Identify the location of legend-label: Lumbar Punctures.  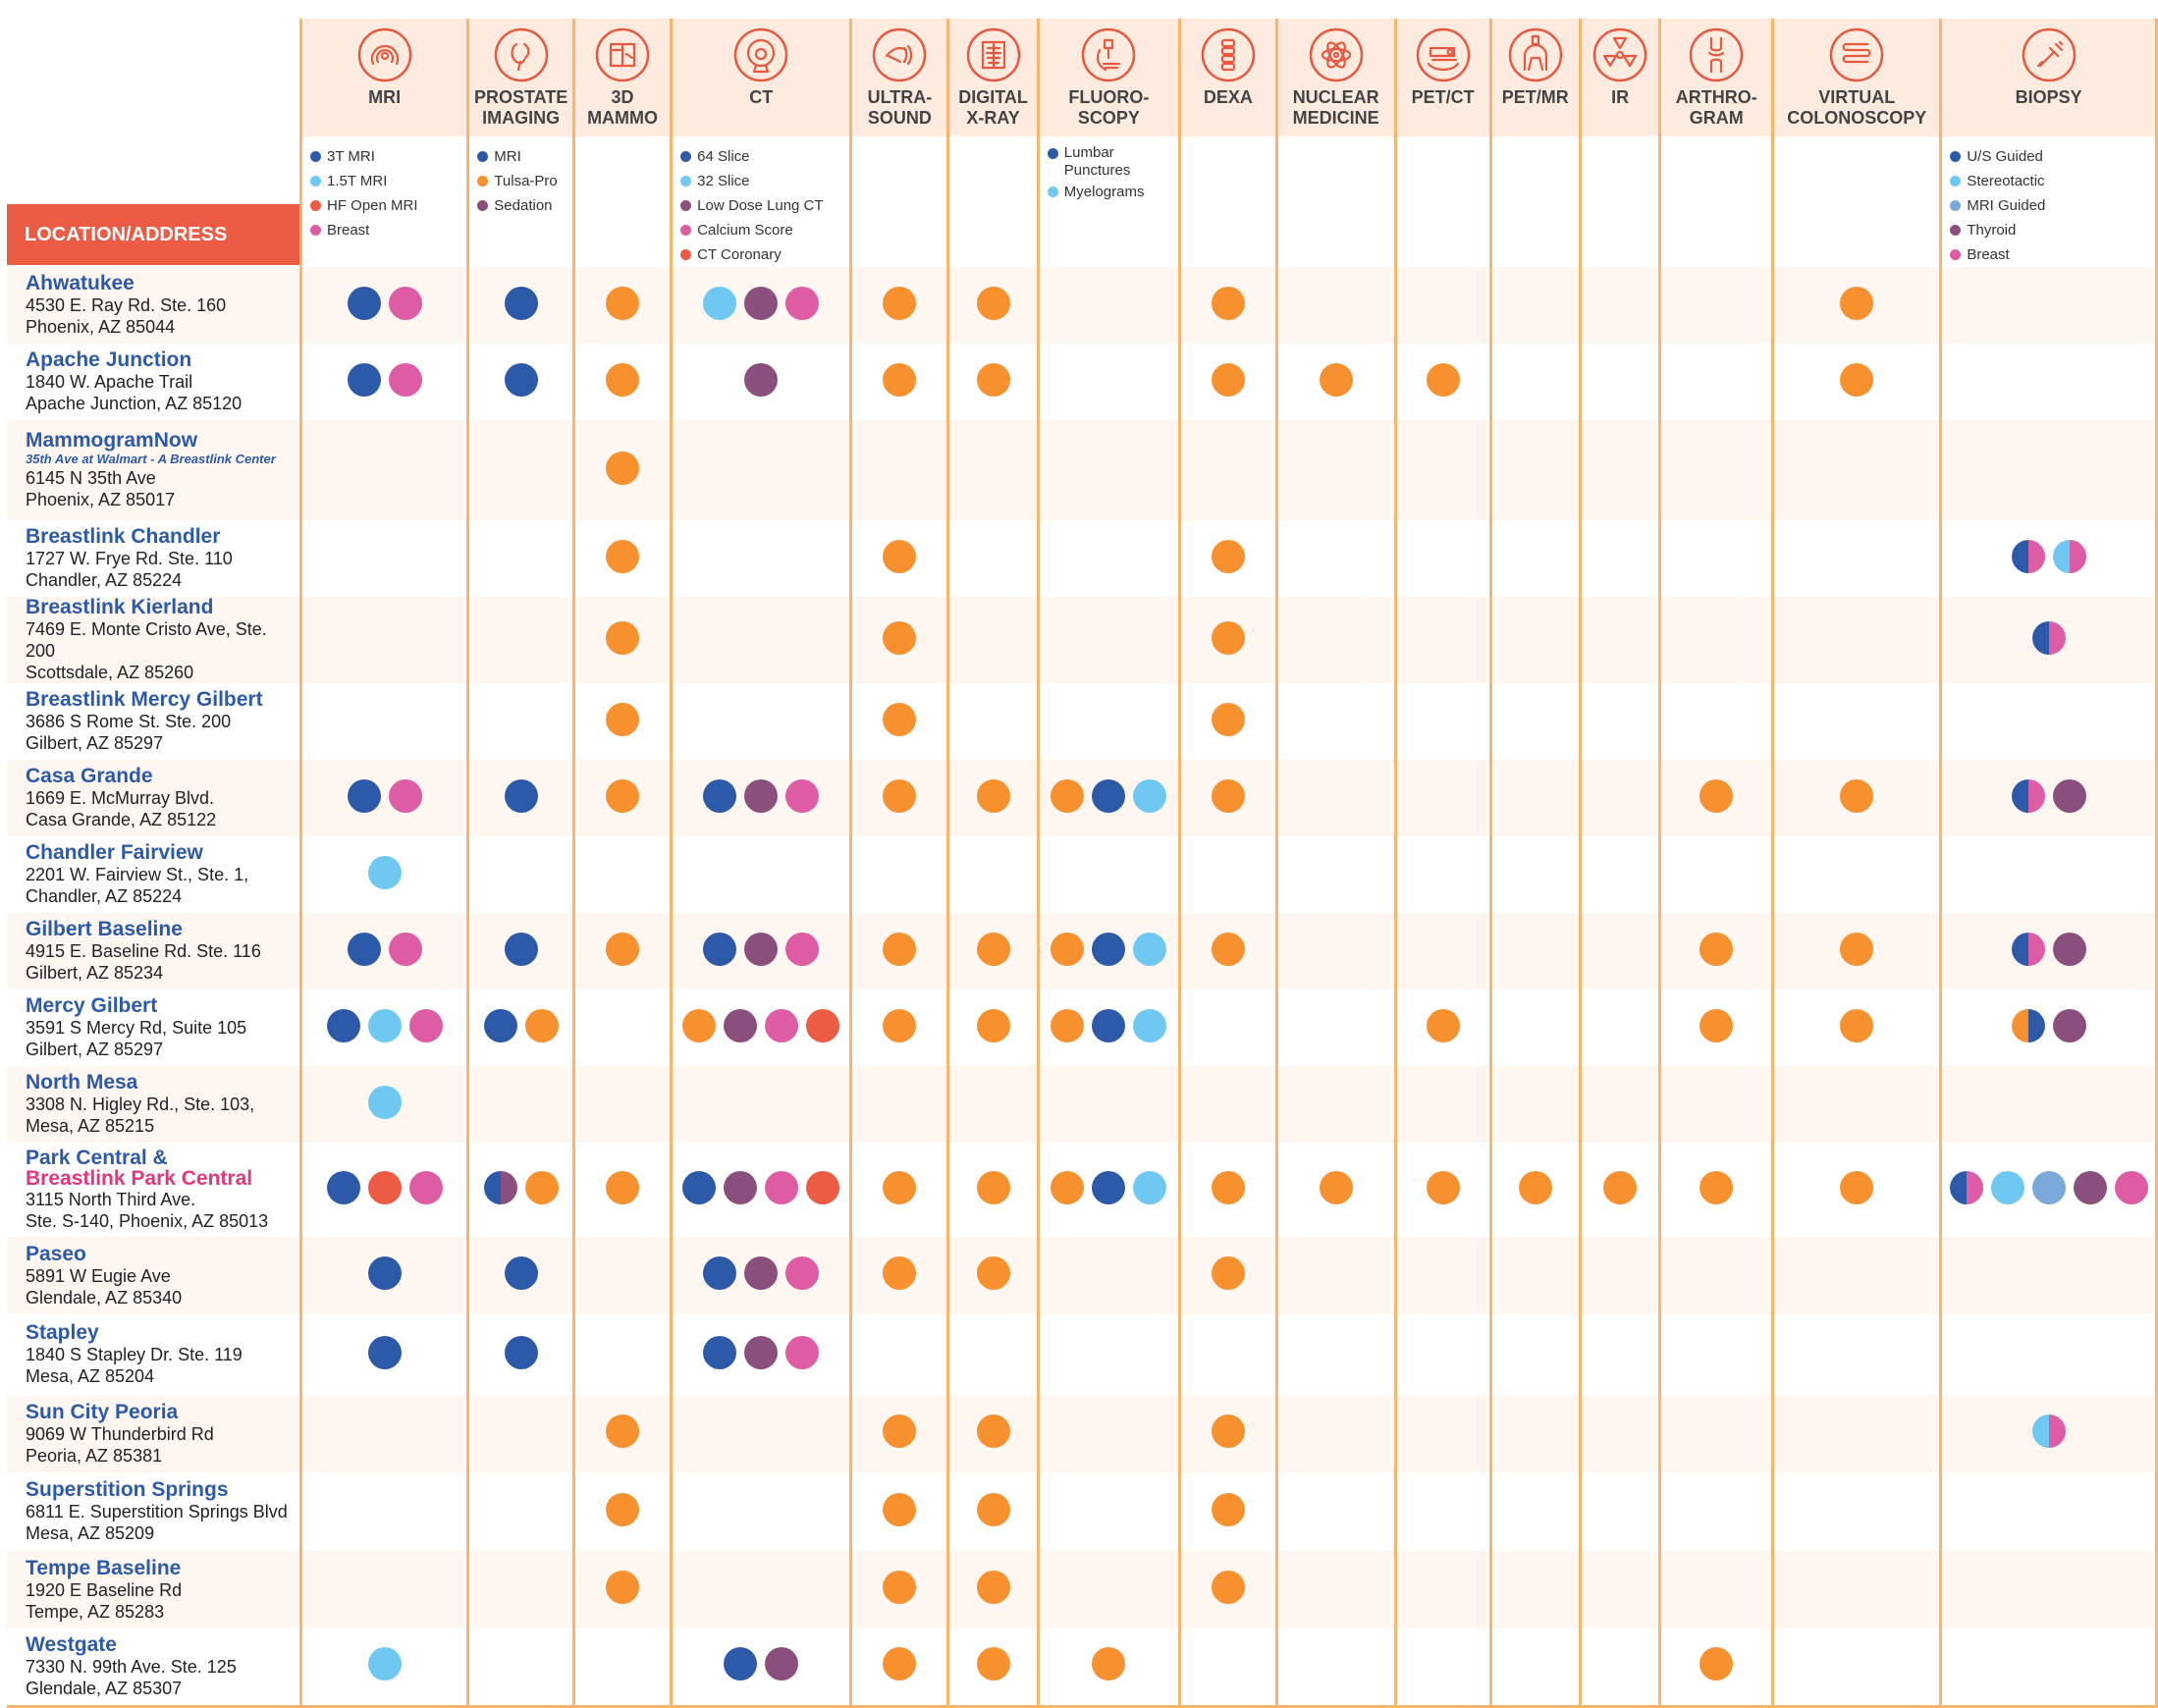
(1097, 161).